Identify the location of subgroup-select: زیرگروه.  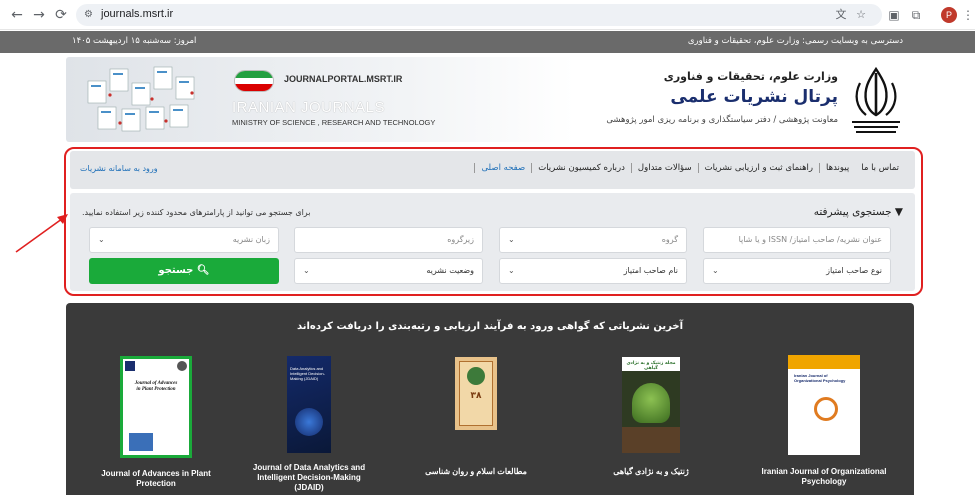
(388, 240).